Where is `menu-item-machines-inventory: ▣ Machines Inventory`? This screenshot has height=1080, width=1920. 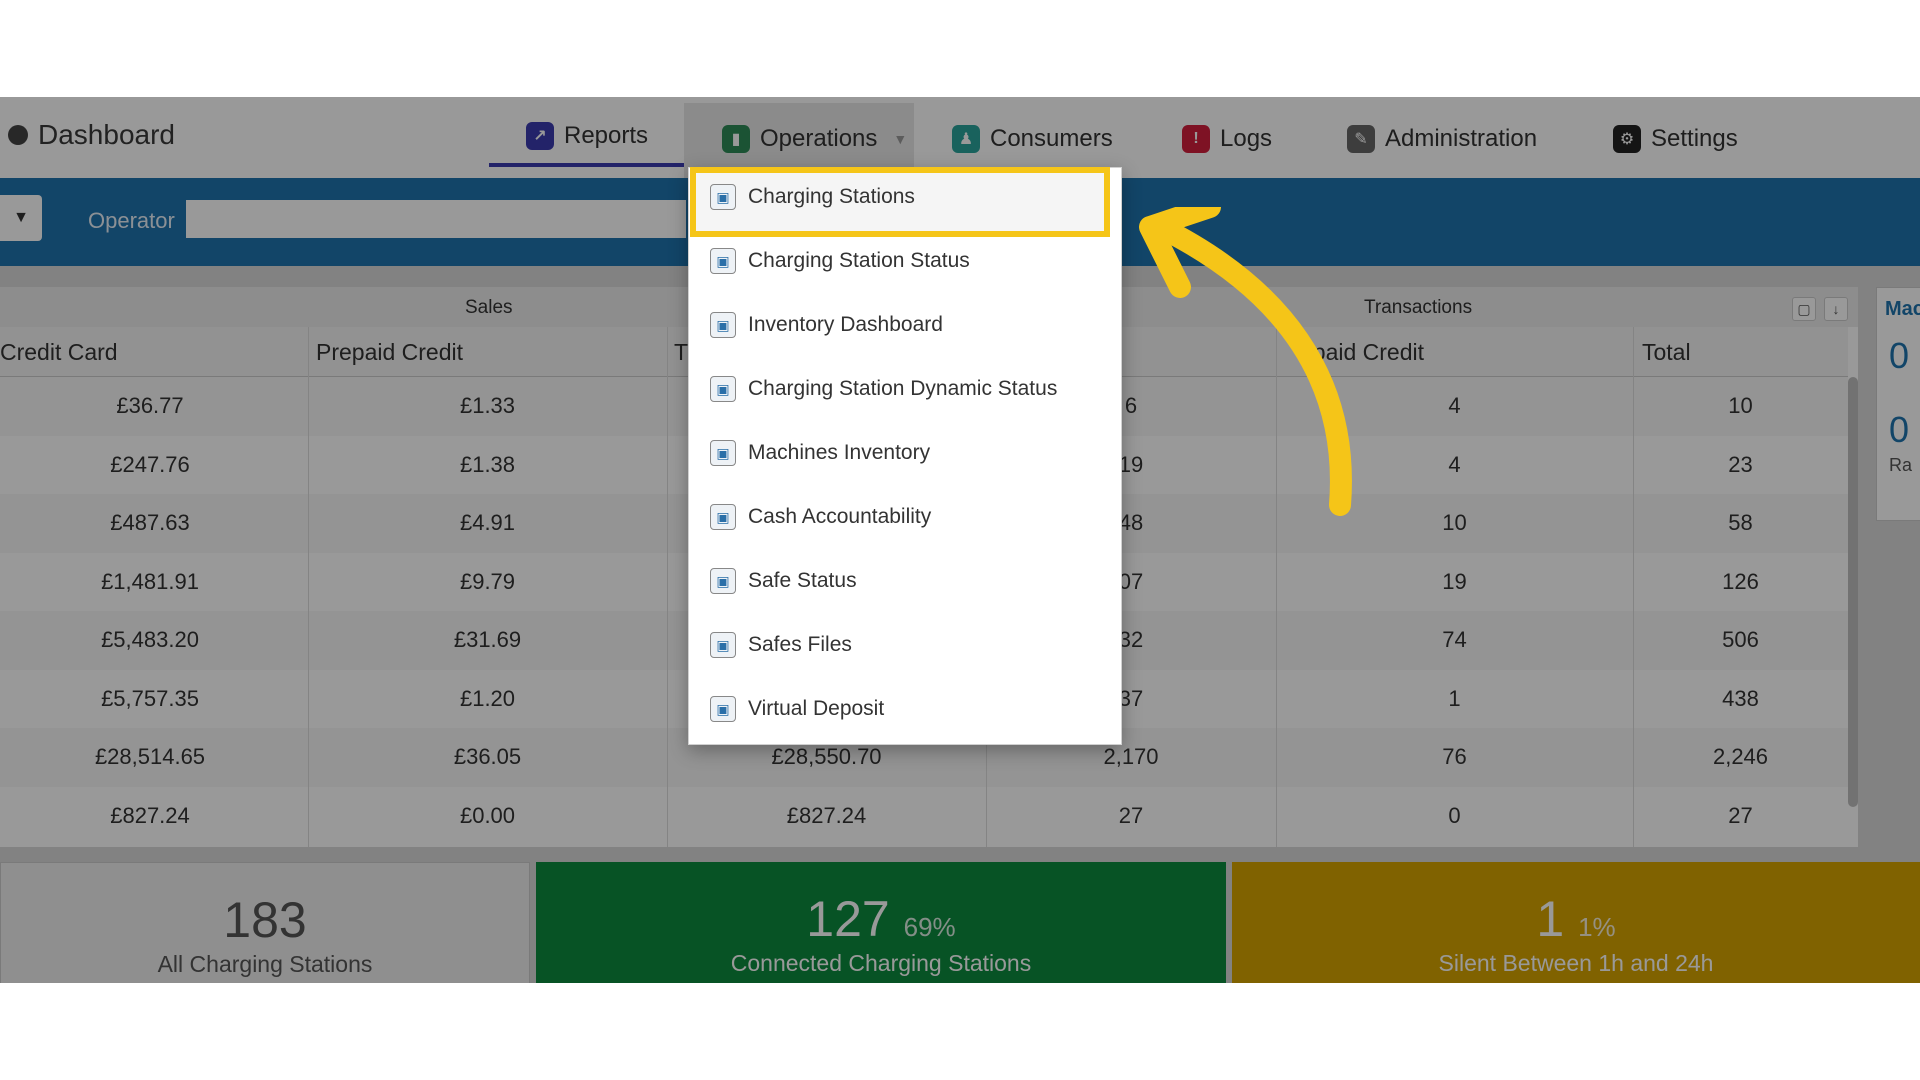 menu-item-machines-inventory: ▣ Machines Inventory is located at coordinates (906, 453).